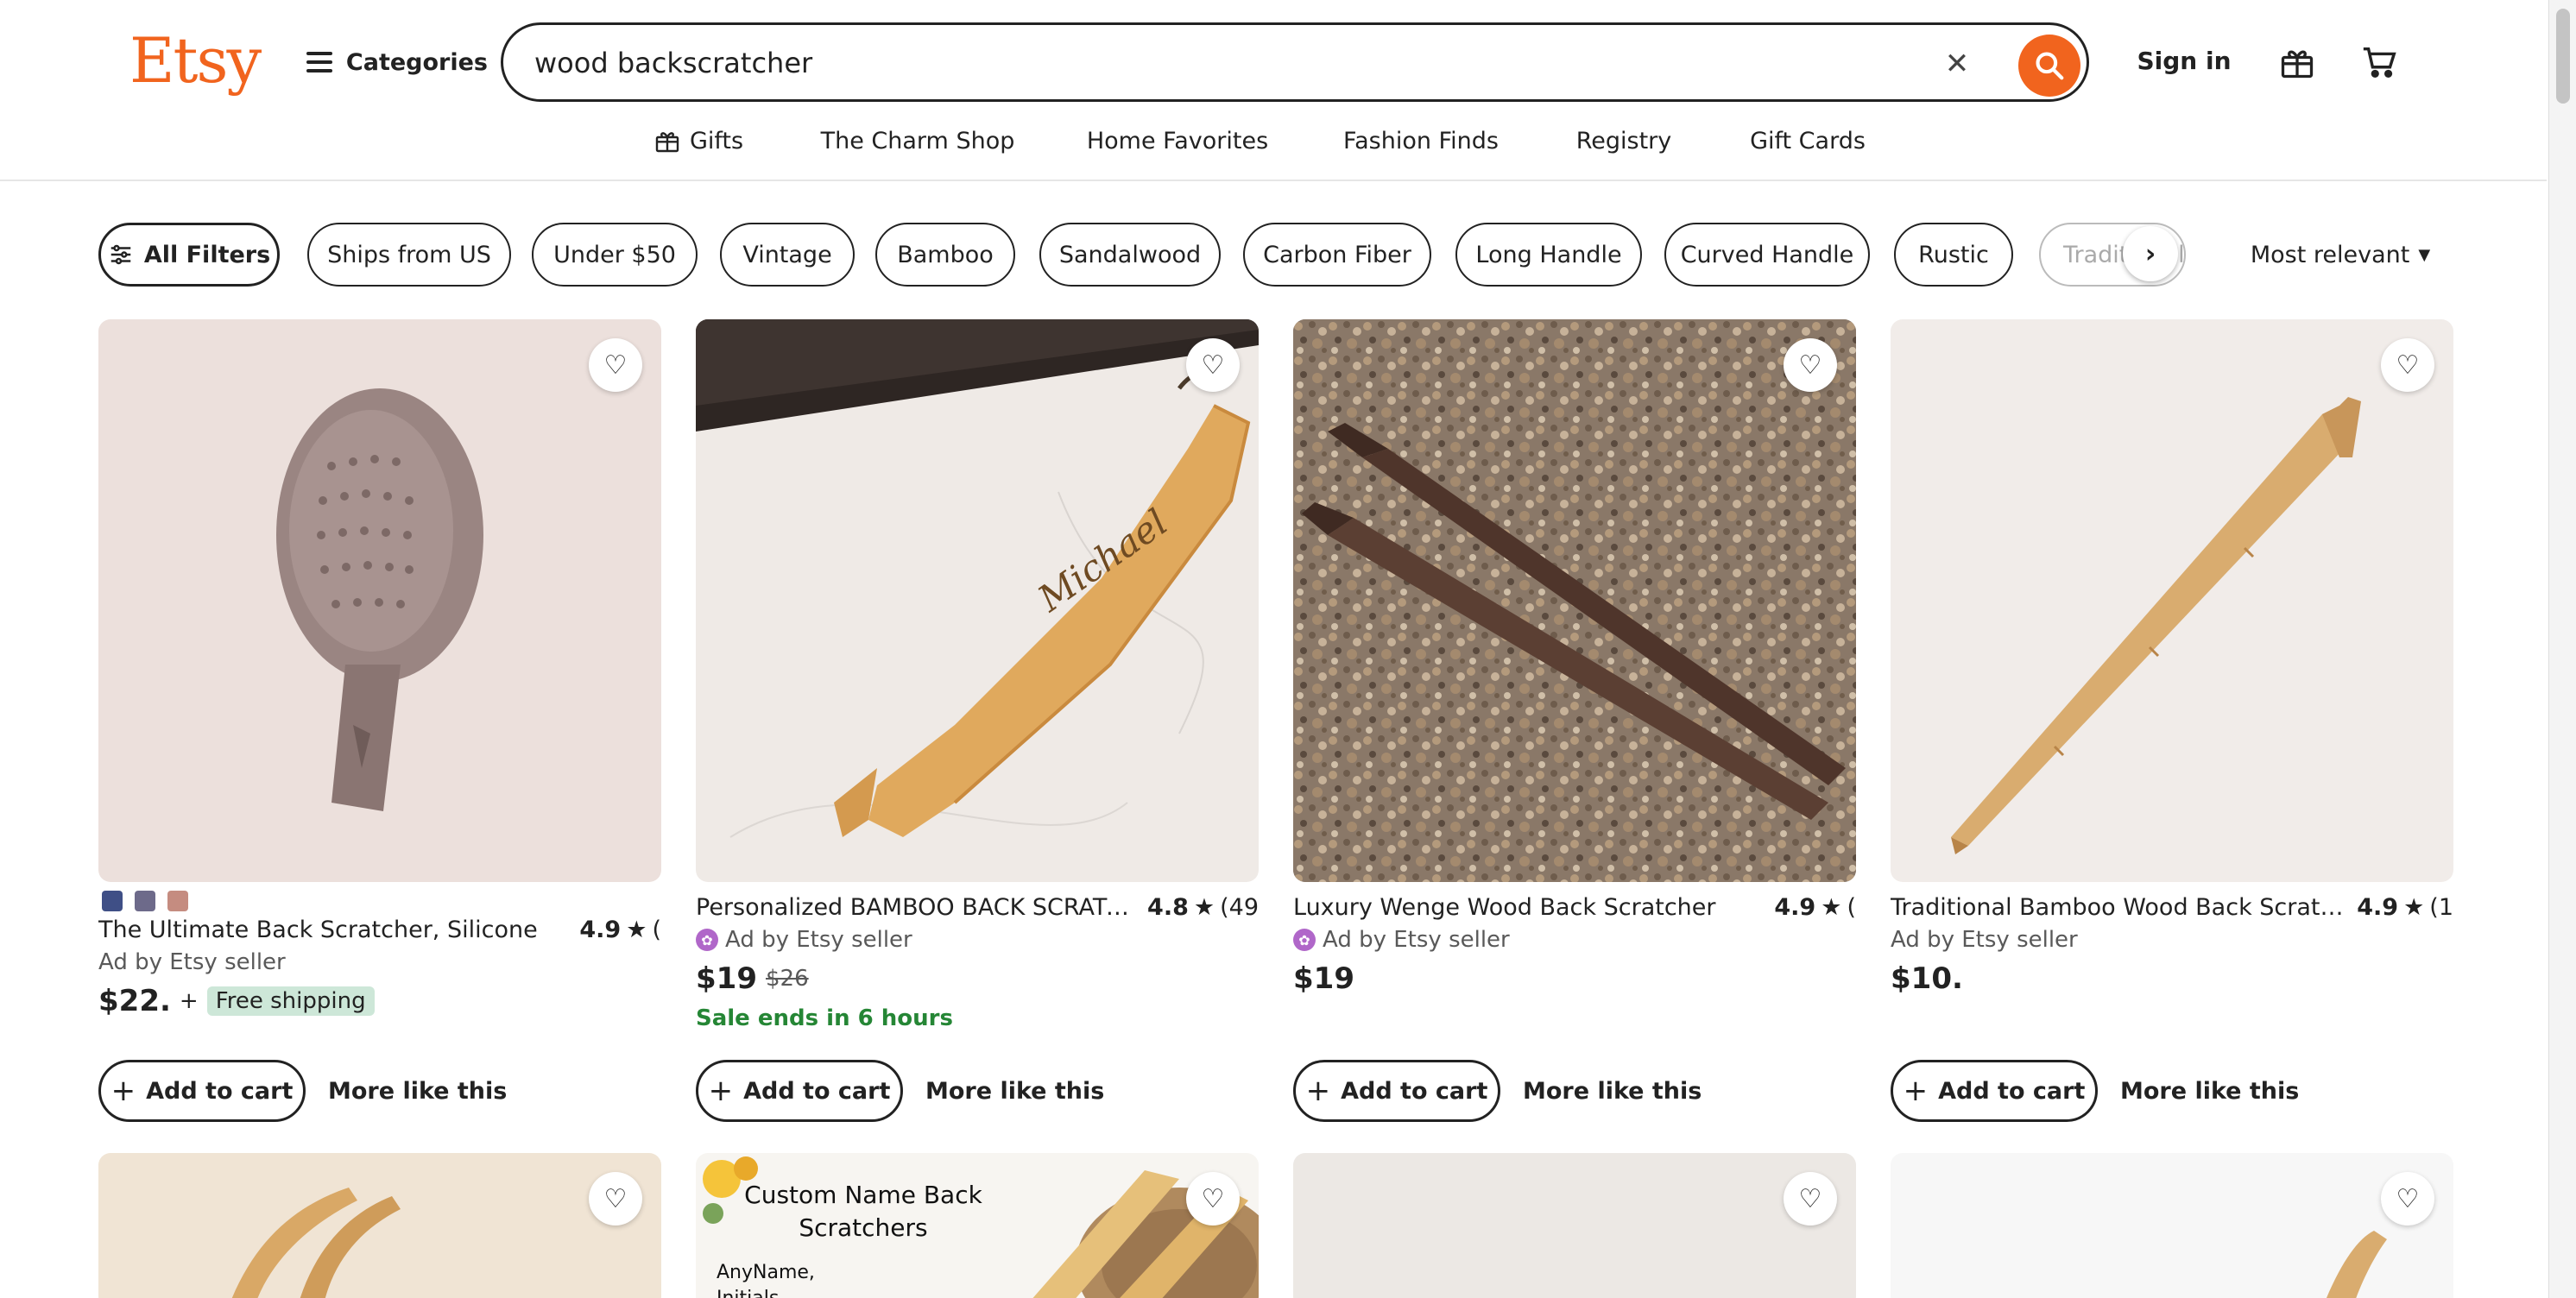 The width and height of the screenshot is (2576, 1298). What do you see at coordinates (416, 62) in the screenshot?
I see `categories-label: Categories` at bounding box center [416, 62].